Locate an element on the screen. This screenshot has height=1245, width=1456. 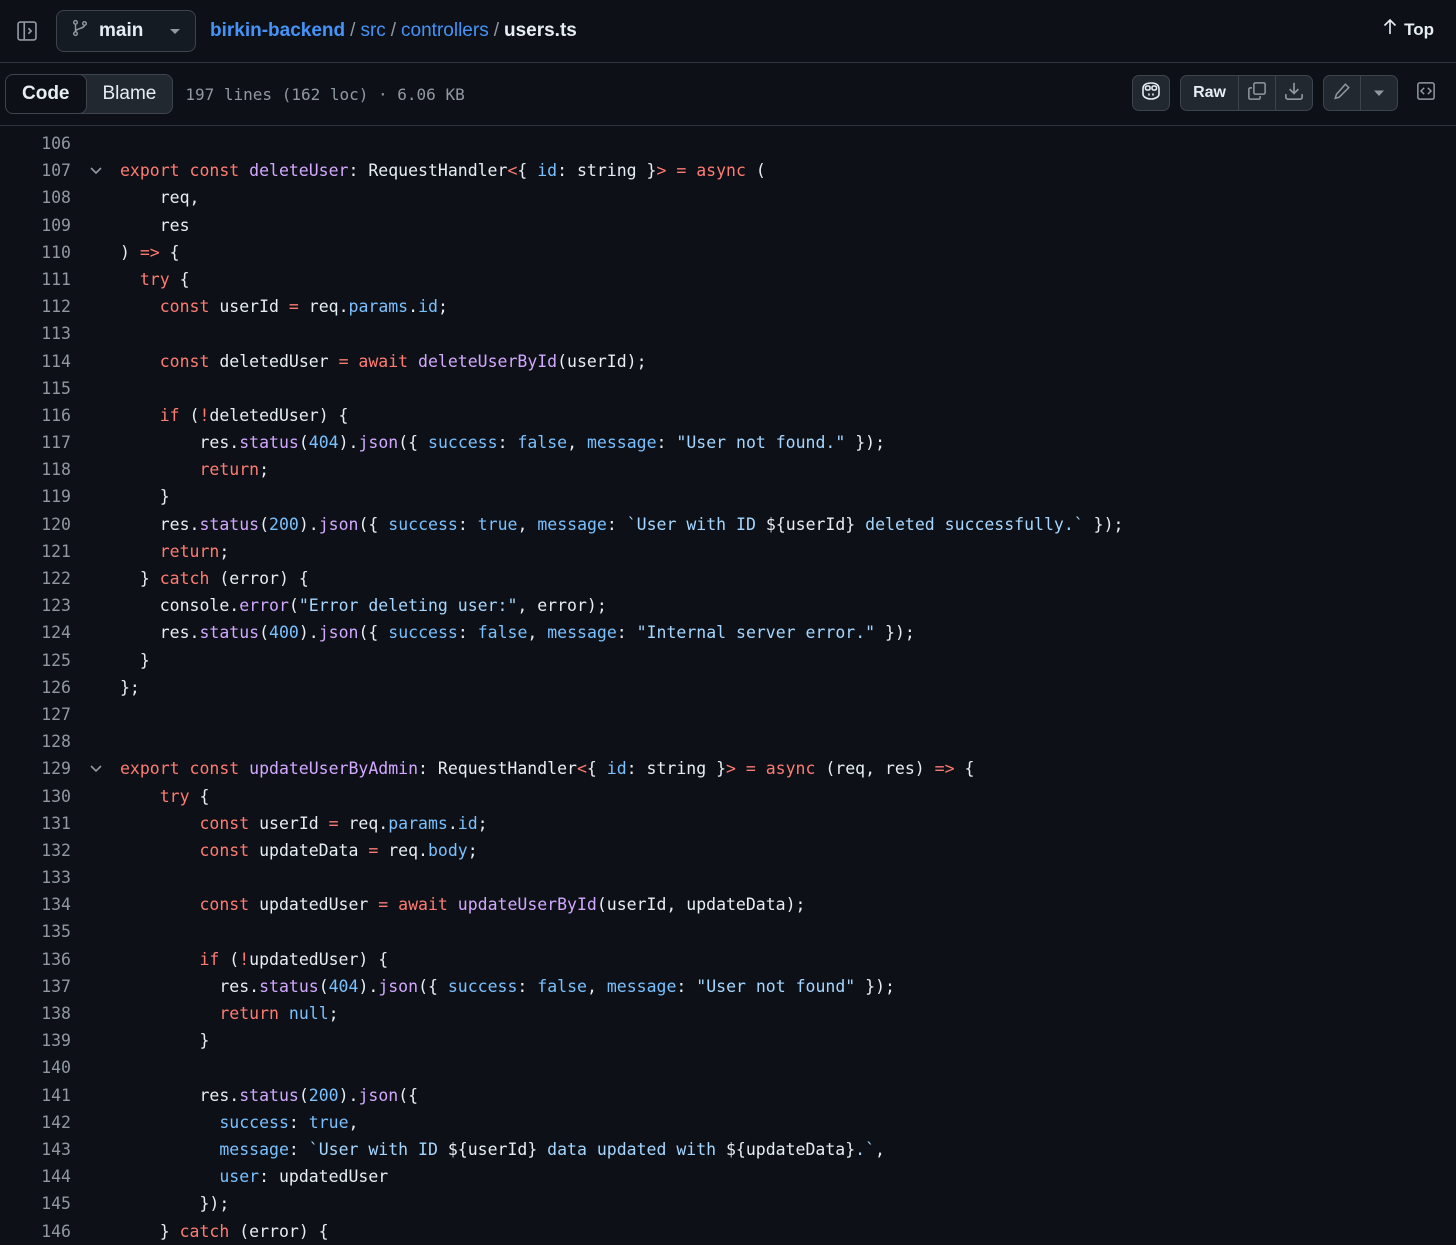
line-number: 142 is located at coordinates (35, 1122).